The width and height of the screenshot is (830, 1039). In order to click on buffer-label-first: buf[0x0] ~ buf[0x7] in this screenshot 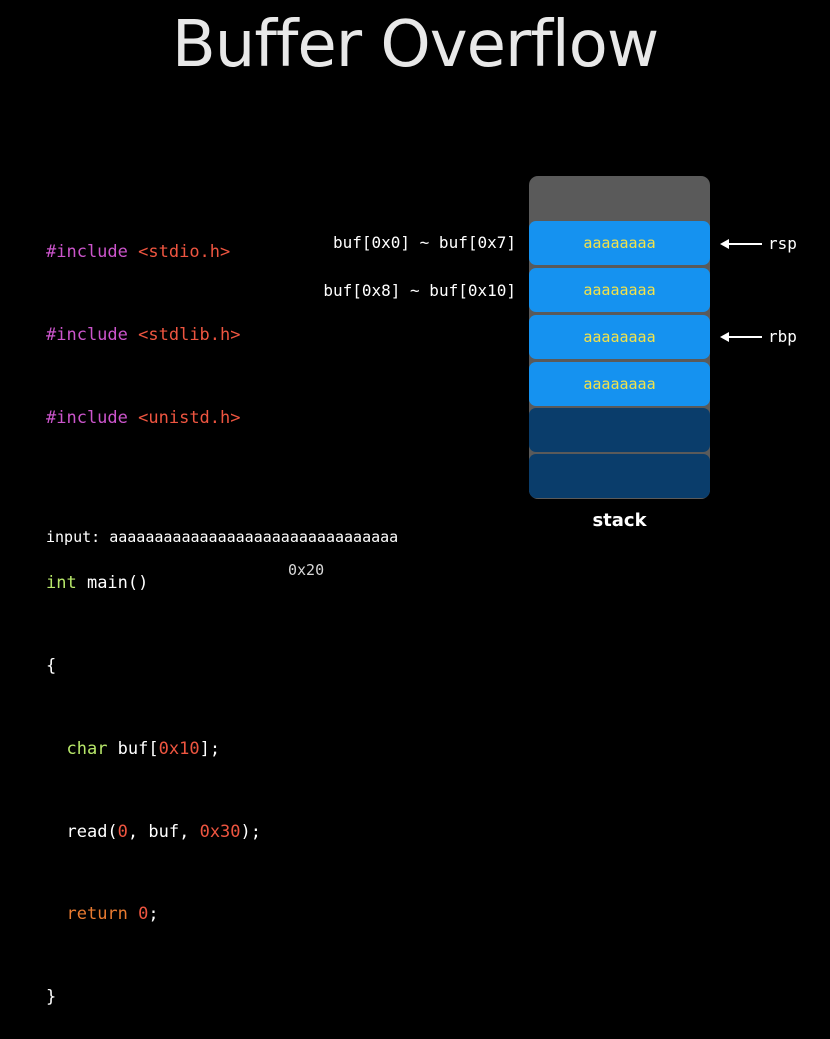, I will do `click(424, 242)`.